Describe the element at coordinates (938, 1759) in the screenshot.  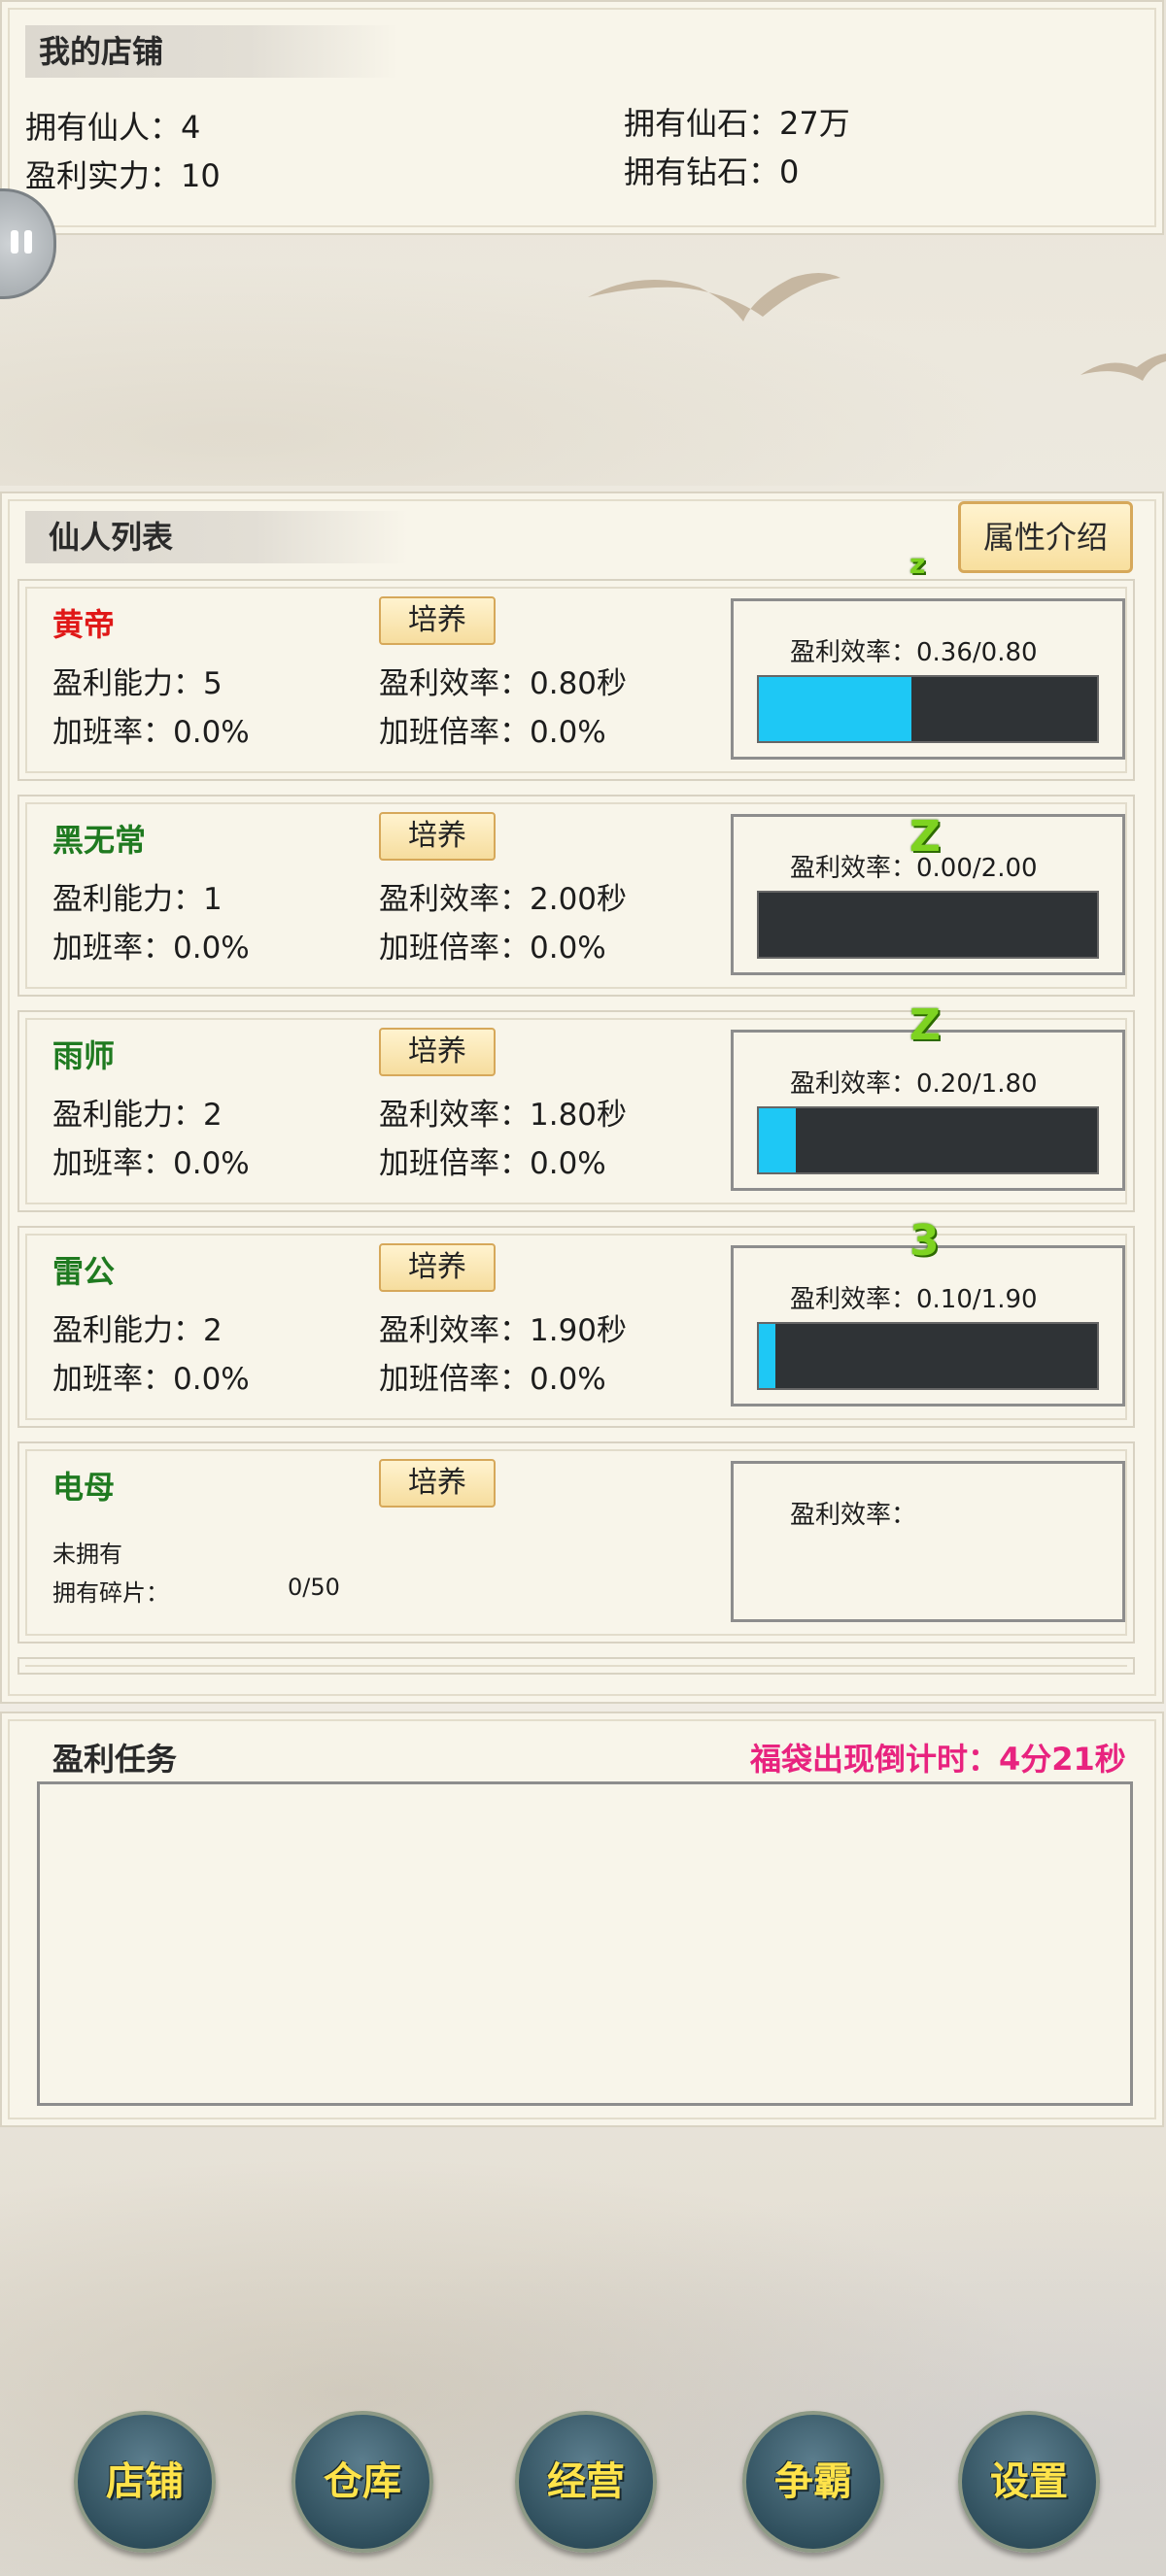
I see `lucky-bag-countdown: 福袋出现倒计时：4分21秒` at that location.